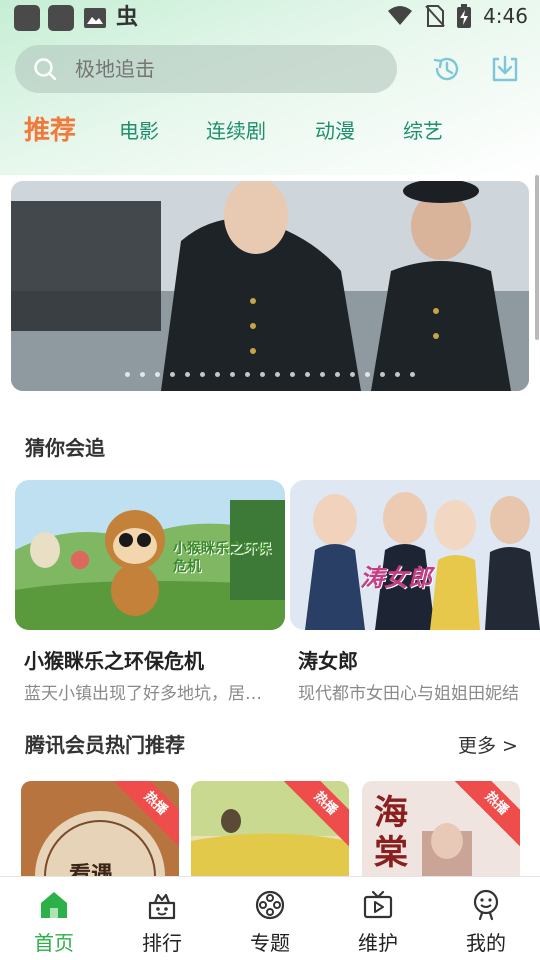 The image size is (540, 960). Describe the element at coordinates (162, 906) in the screenshot. I see `ranking-icon` at that location.